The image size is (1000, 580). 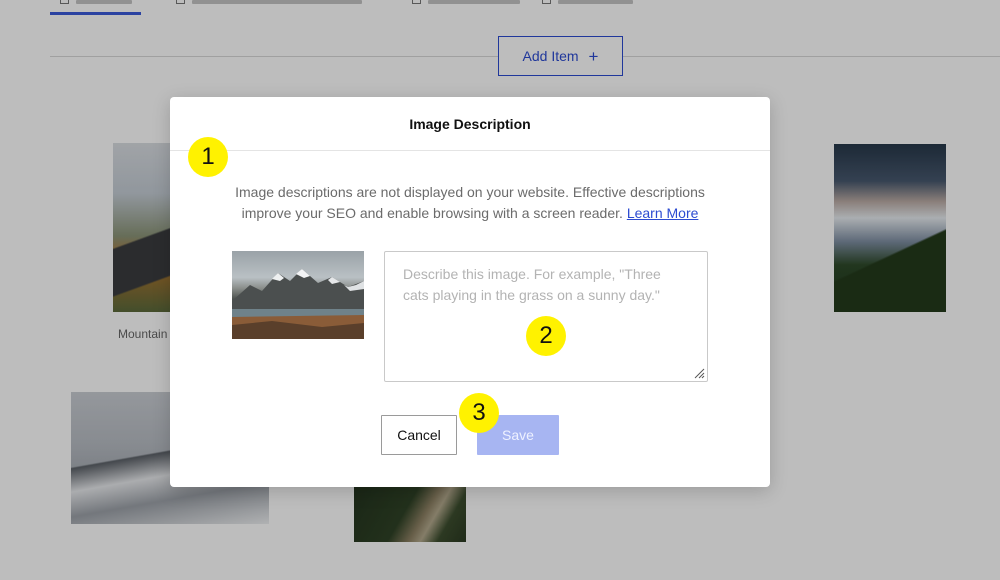 What do you see at coordinates (546, 336) in the screenshot?
I see `step-marker-2: 2` at bounding box center [546, 336].